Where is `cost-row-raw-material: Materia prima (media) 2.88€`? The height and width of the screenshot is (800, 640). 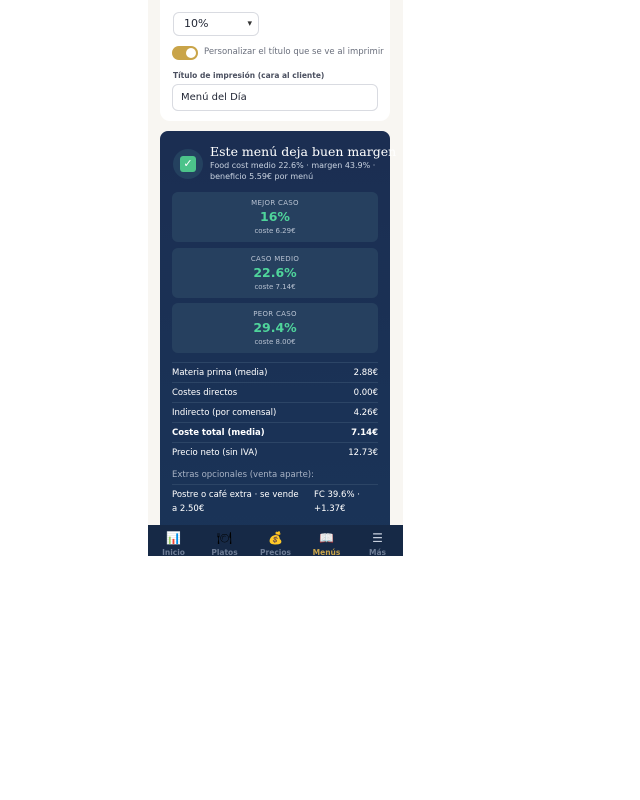
cost-row-raw-material: Materia prima (media) 2.88€ is located at coordinates (275, 372).